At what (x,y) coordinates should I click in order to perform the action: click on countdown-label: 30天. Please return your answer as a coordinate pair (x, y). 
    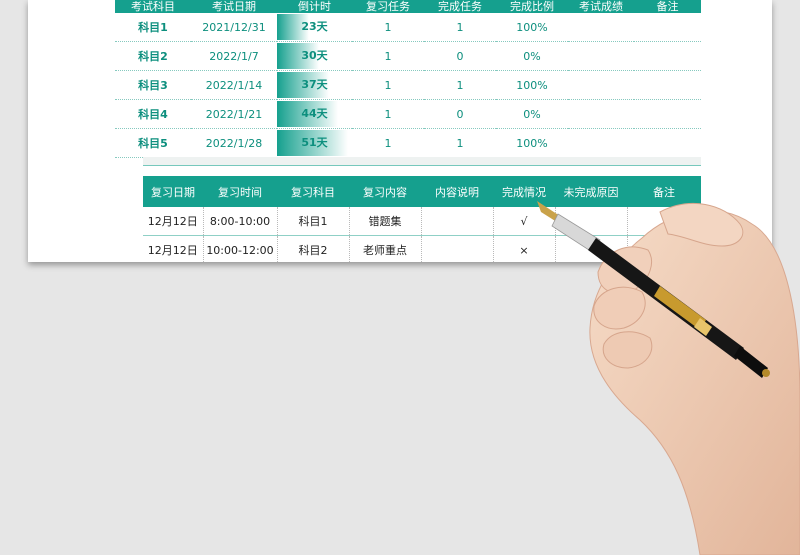
    Looking at the image, I should click on (314, 55).